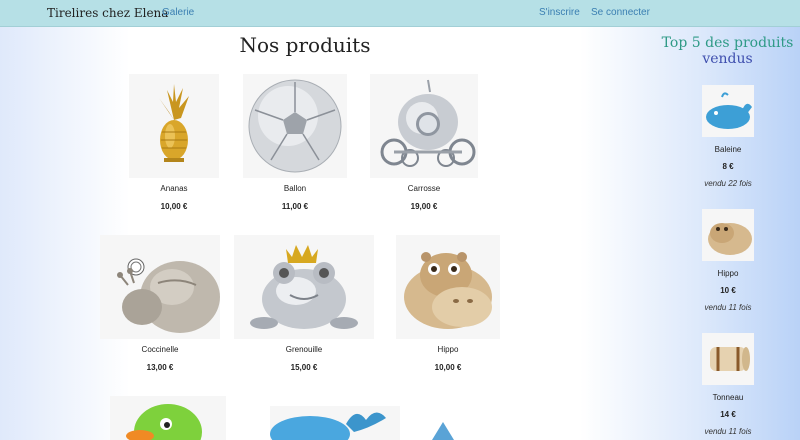  What do you see at coordinates (448, 349) in the screenshot?
I see `product-name: Hippo` at bounding box center [448, 349].